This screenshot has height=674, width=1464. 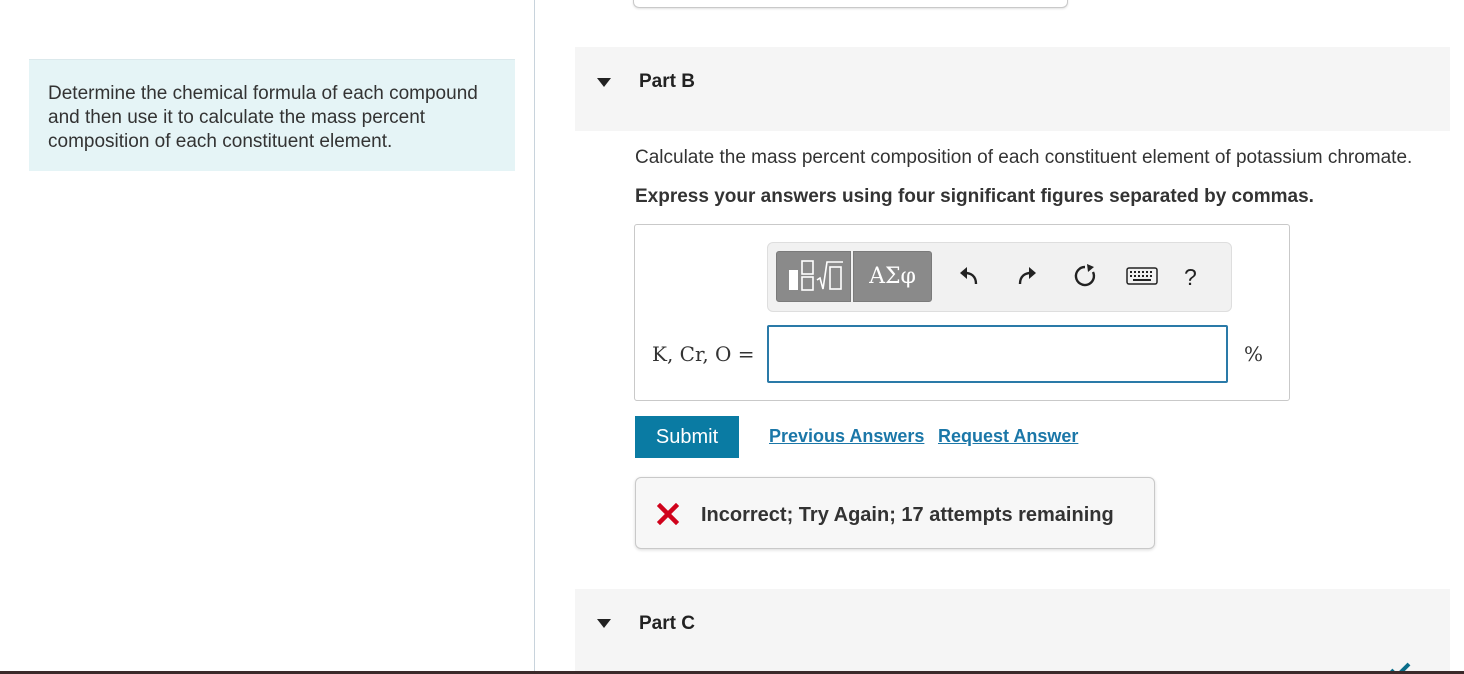 I want to click on templates-icon, so click(x=816, y=275).